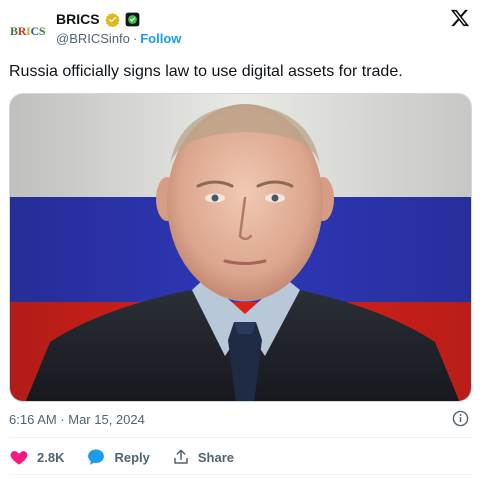  I want to click on like-button: 2.8K, so click(36, 457).